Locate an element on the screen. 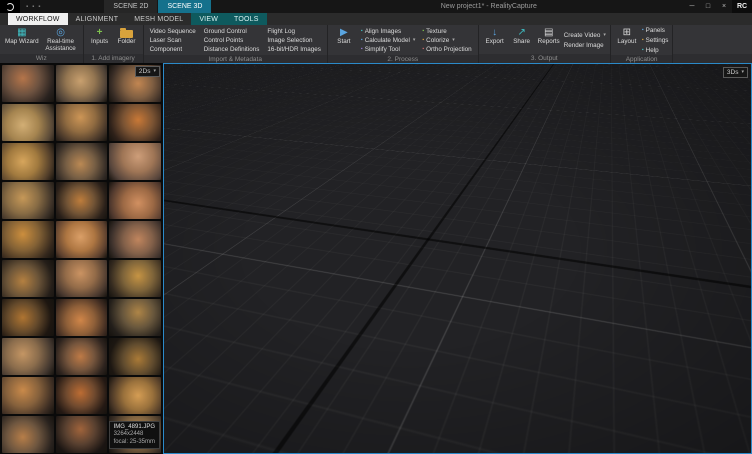 Image resolution: width=752 pixels, height=454 pixels. colorize-button: ▪ Colorize ▾ is located at coordinates (446, 40).